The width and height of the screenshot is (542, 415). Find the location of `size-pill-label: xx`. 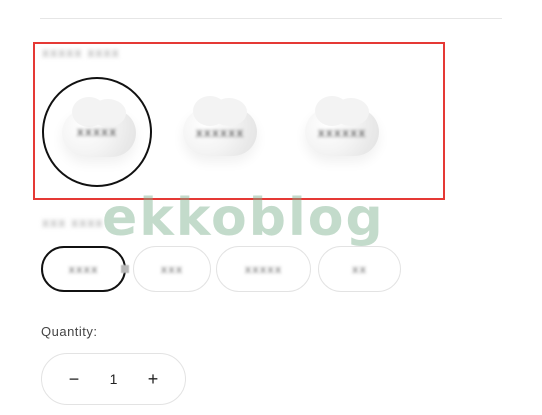

size-pill-label: xx is located at coordinates (359, 269).